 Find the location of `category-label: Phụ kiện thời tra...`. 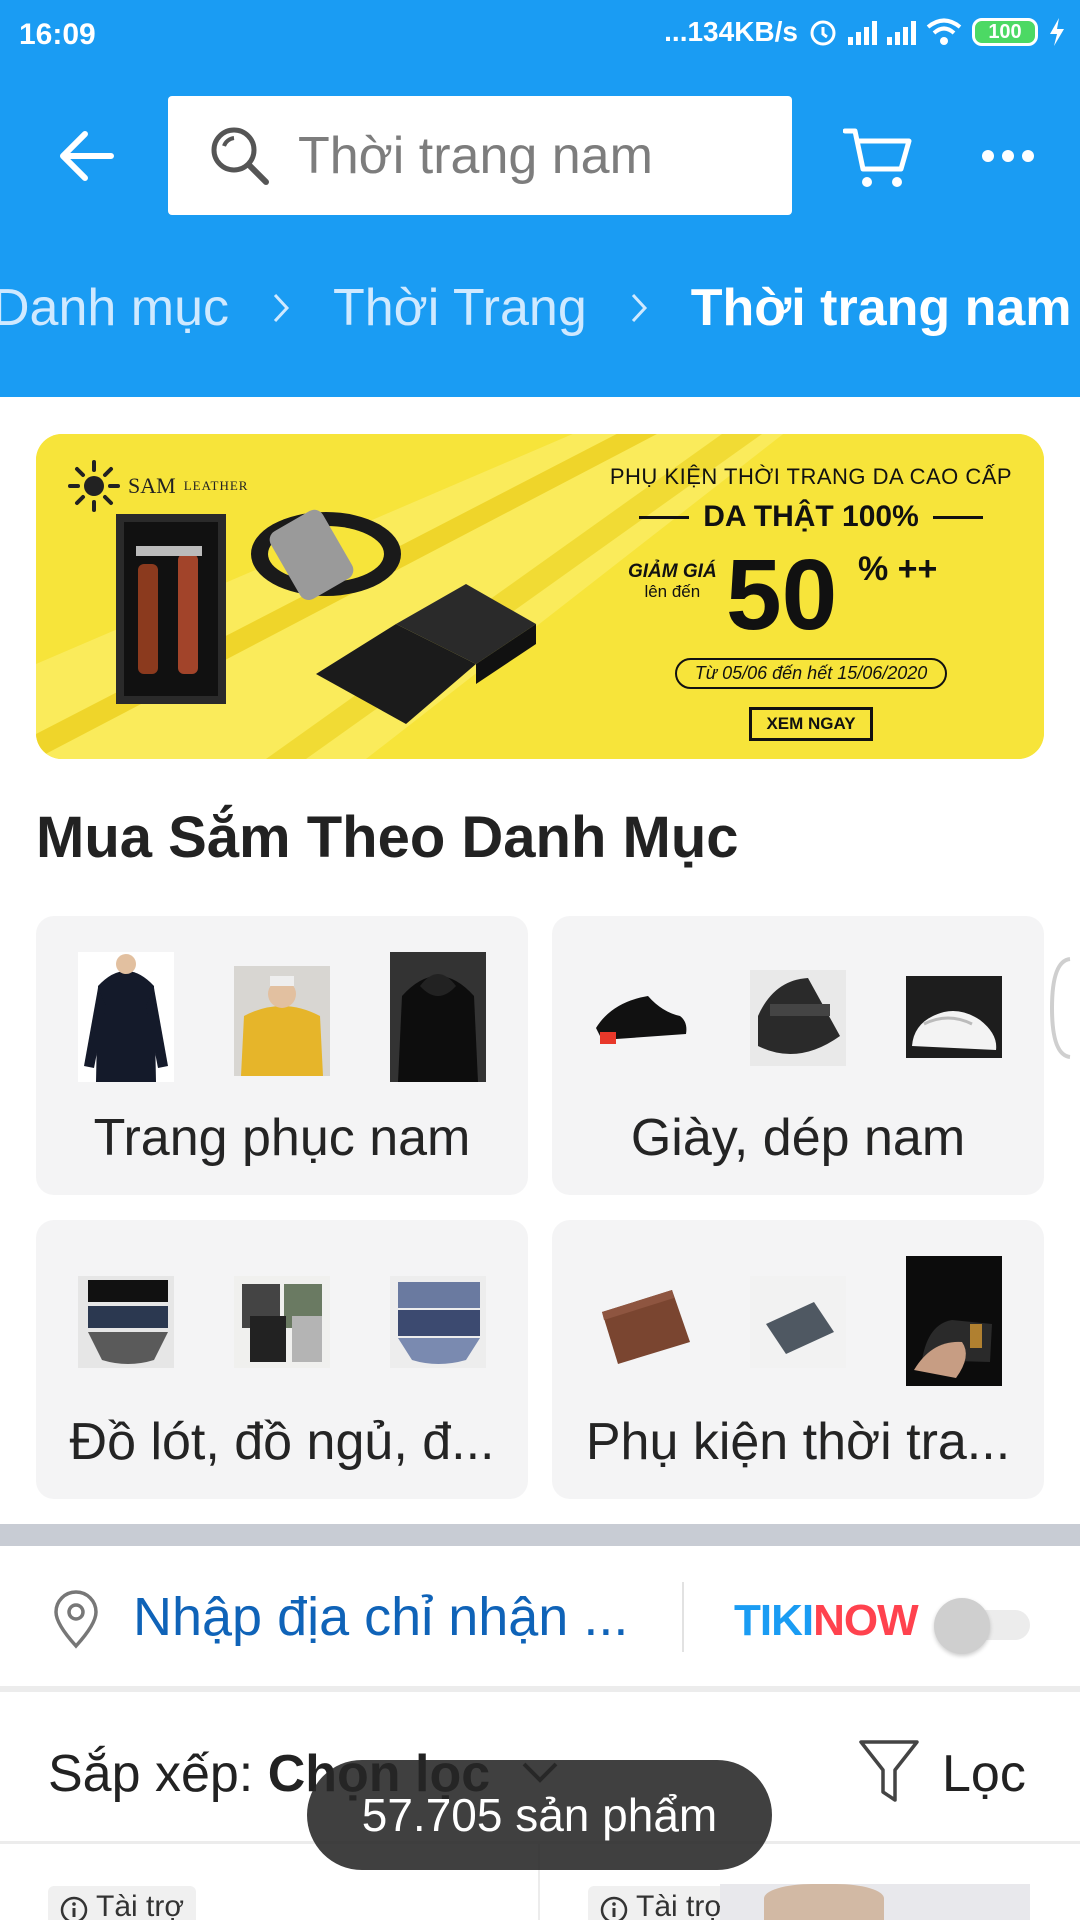

category-label: Phụ kiện thời tra... is located at coordinates (798, 1442).